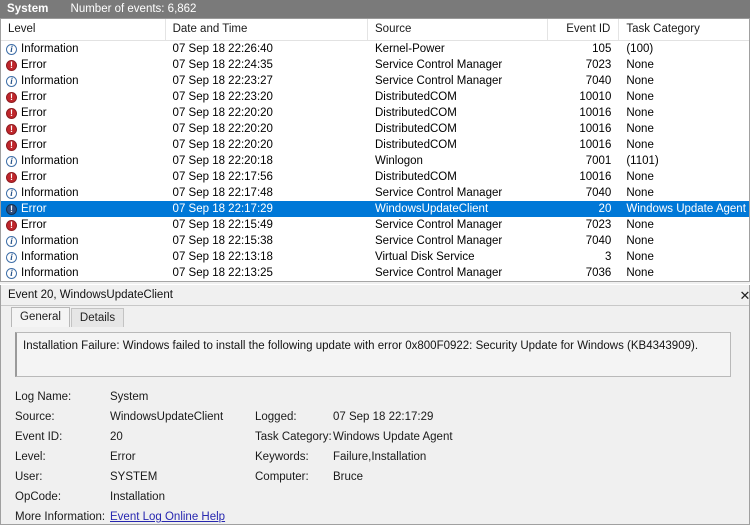 Image resolution: width=750 pixels, height=531 pixels. Describe the element at coordinates (383, 417) in the screenshot. I see `field-value: 07 Sep 18 22:17:29` at that location.